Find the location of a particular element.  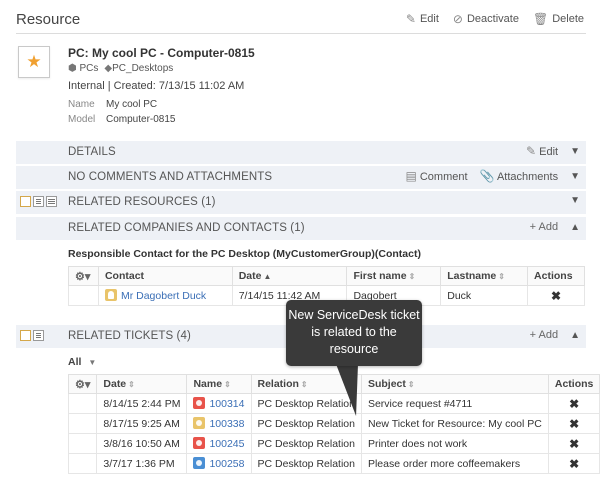

details-edit-button: ✎ Edit is located at coordinates (542, 151).